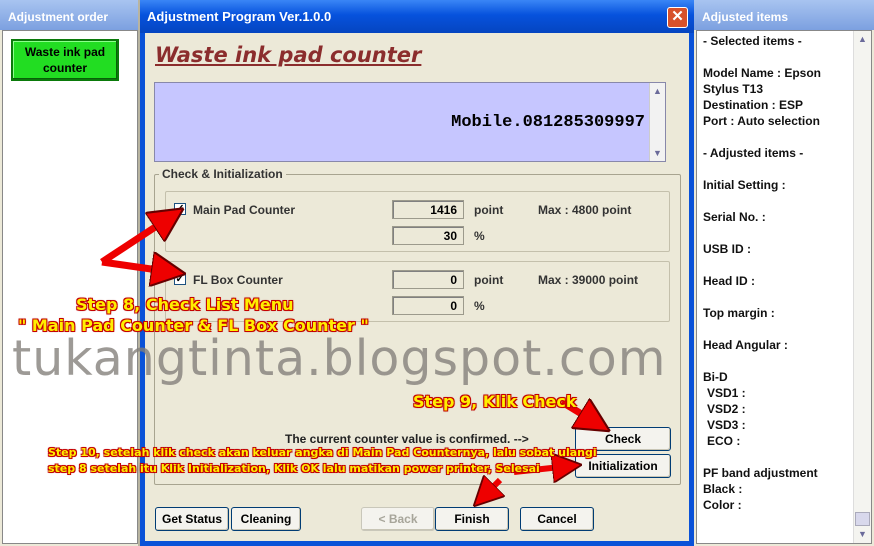 This screenshot has width=874, height=546. What do you see at coordinates (760, 473) in the screenshot?
I see `info-line: PF band adjustment` at bounding box center [760, 473].